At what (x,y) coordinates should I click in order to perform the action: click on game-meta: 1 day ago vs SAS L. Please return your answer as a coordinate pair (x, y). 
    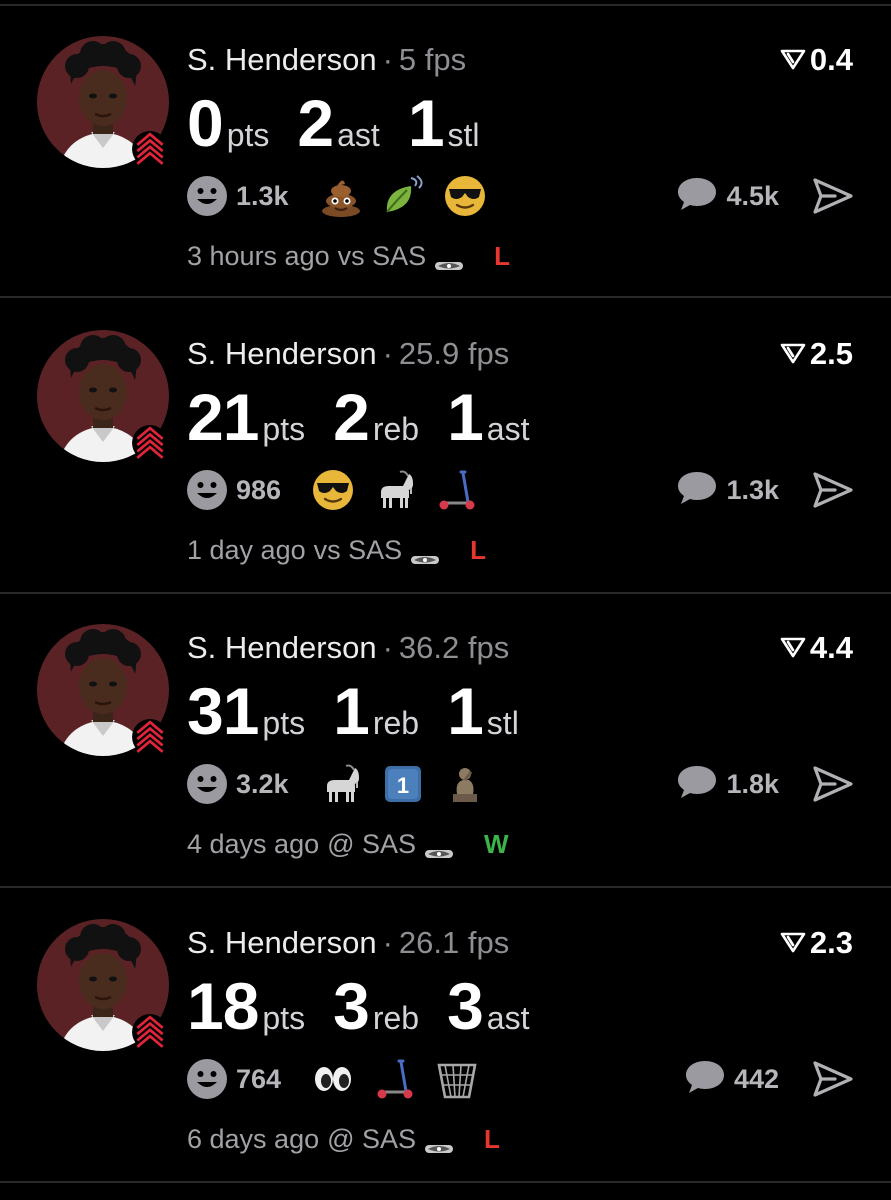
    Looking at the image, I should click on (336, 550).